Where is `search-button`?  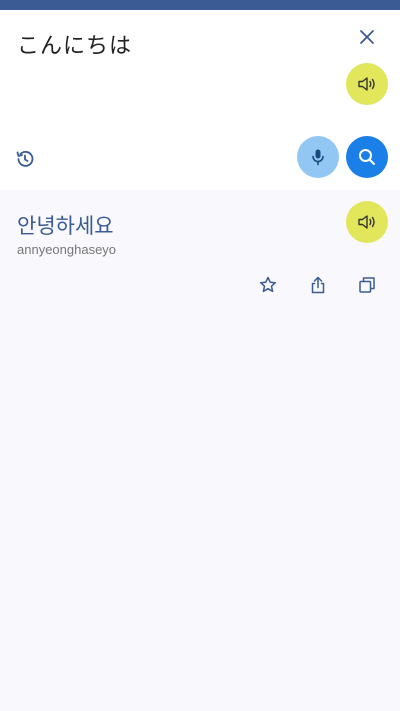 search-button is located at coordinates (367, 157).